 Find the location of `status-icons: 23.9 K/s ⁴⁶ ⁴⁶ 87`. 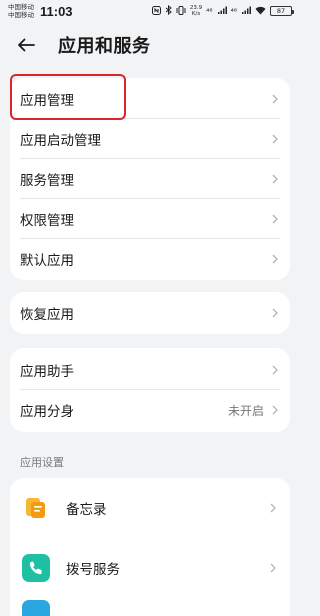

status-icons: 23.9 K/s ⁴⁶ ⁴⁶ 87 is located at coordinates (222, 10).